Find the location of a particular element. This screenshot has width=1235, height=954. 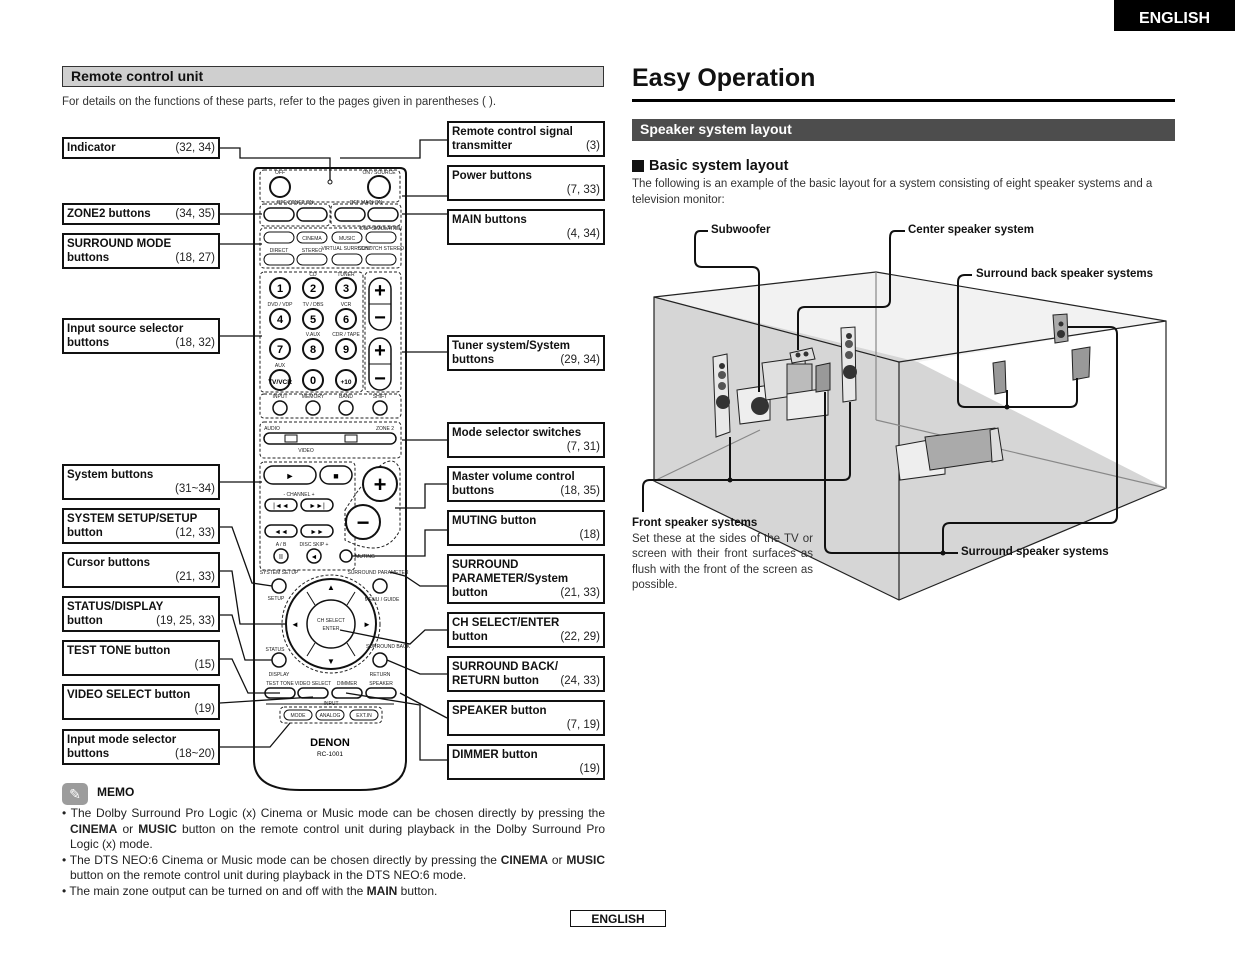

surround-left-speaker is located at coordinates (823, 377).